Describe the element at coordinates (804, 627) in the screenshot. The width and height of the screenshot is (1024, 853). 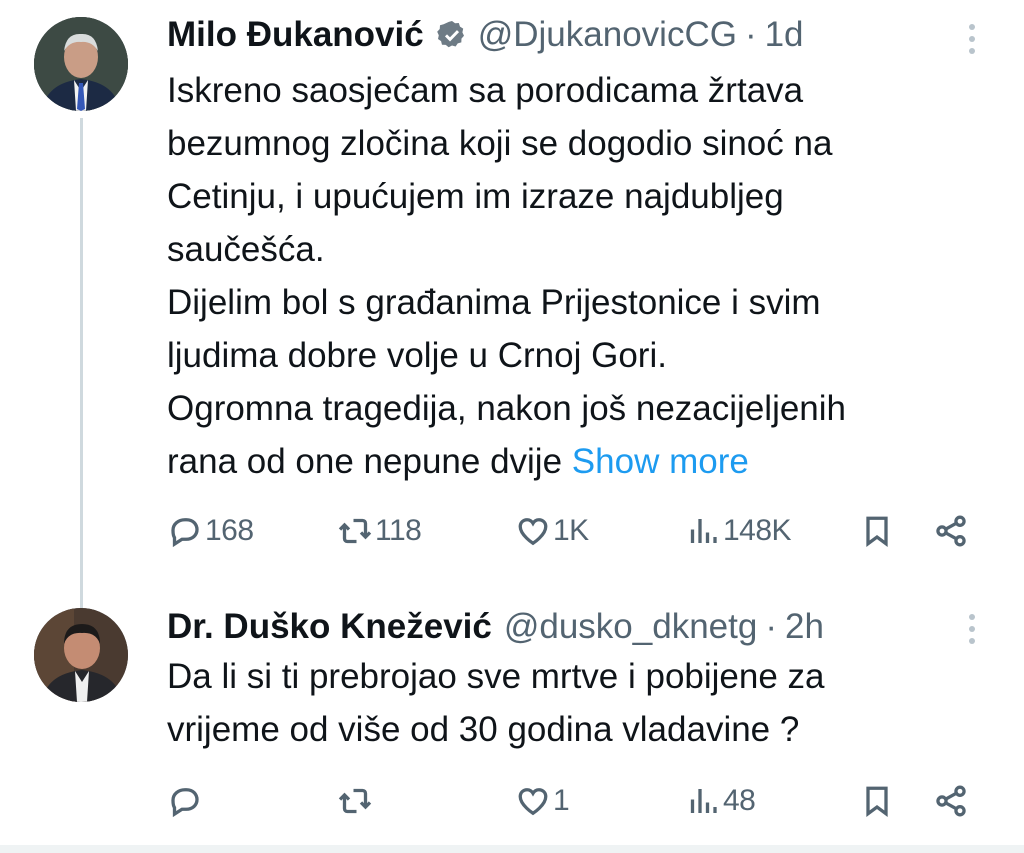
I see `timestamp: 2h` at that location.